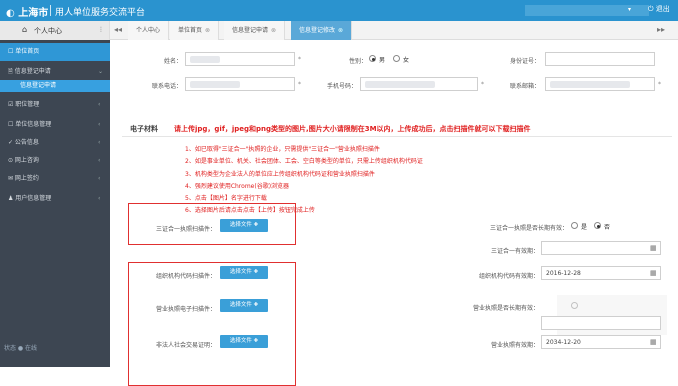 Image resolution: width=678 pixels, height=386 pixels. I want to click on tab-label: 信息登记修改, so click(317, 30).